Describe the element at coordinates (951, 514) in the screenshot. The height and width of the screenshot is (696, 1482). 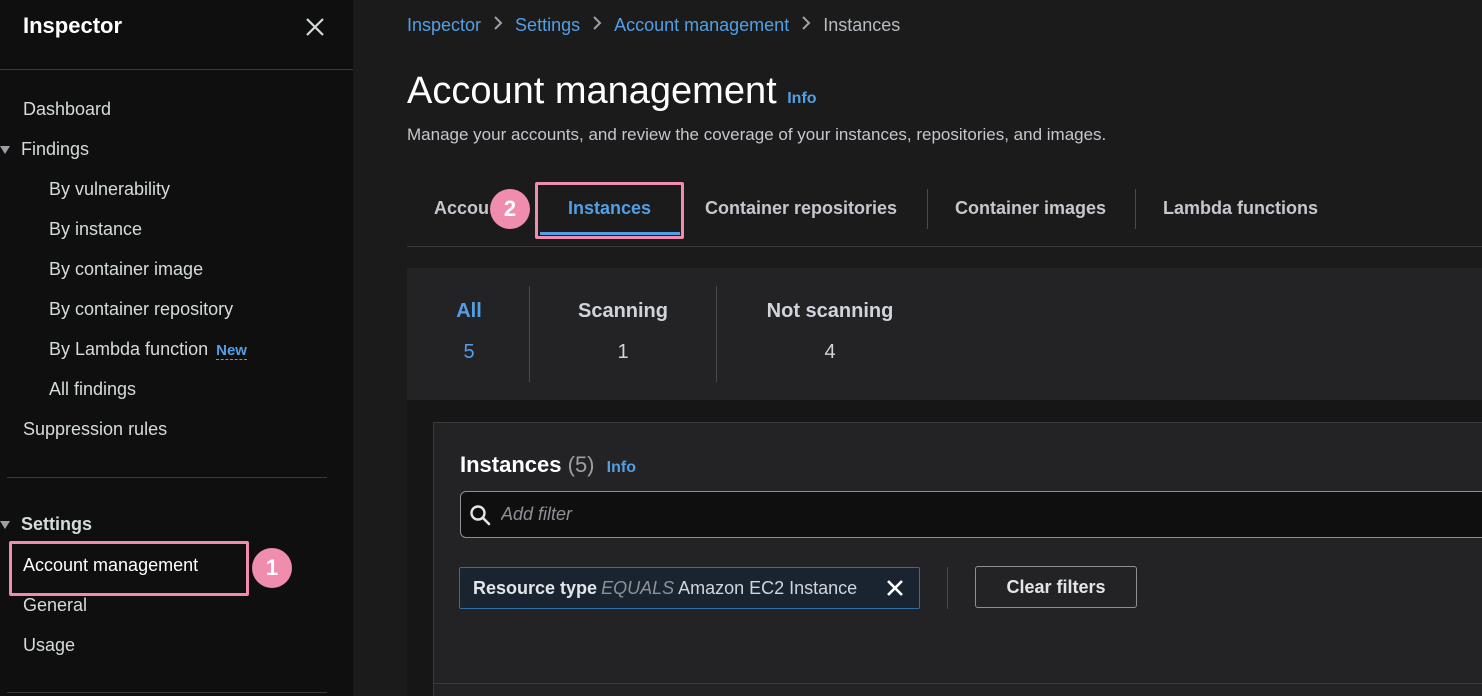
I see `filter-input` at that location.